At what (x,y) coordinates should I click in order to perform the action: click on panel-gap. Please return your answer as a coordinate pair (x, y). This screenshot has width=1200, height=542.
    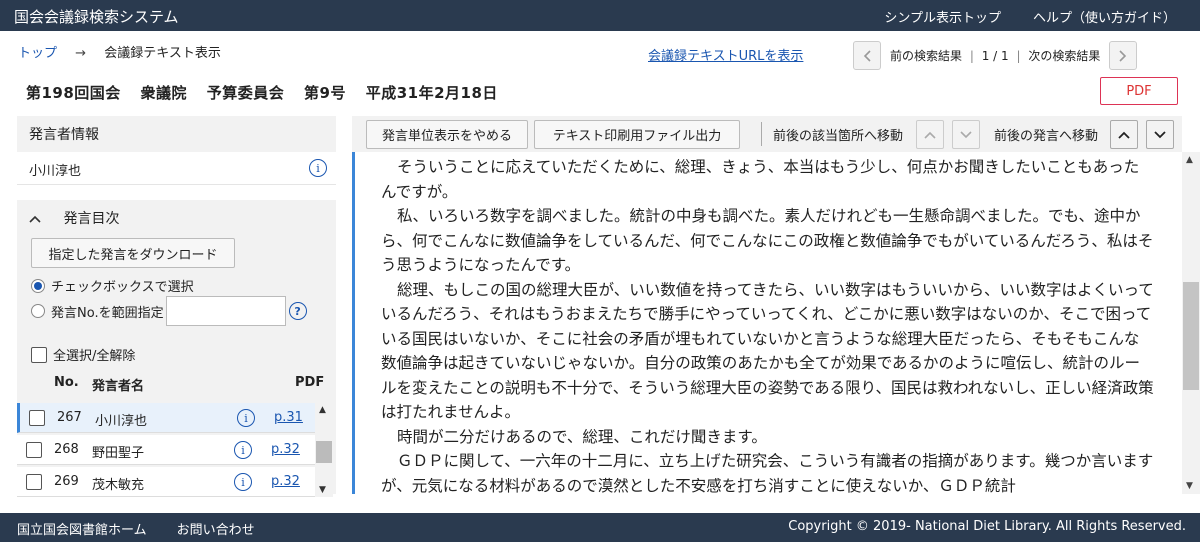
    Looking at the image, I should click on (176, 192).